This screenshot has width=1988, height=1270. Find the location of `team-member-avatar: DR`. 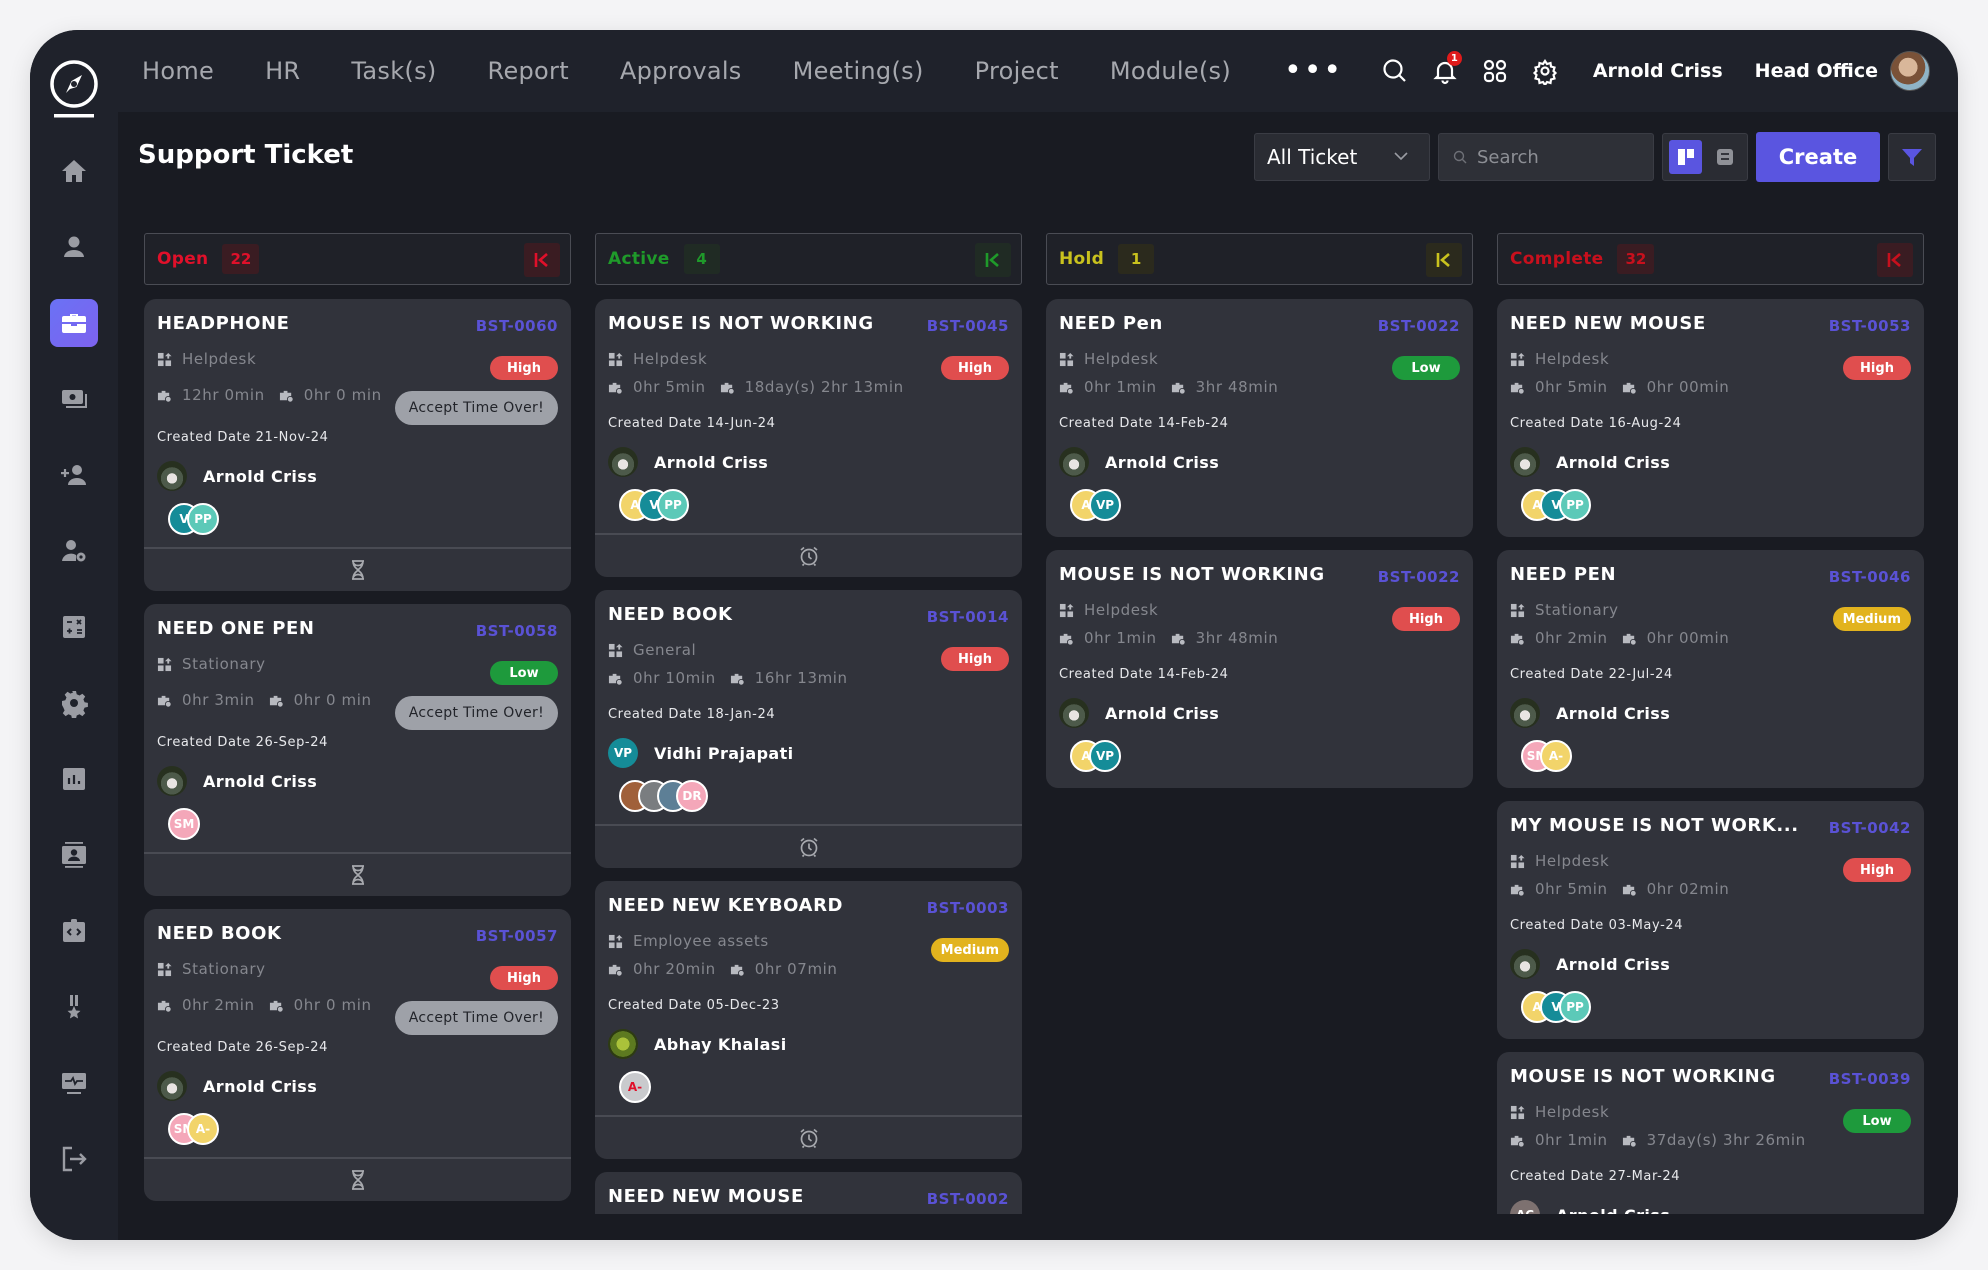

team-member-avatar: DR is located at coordinates (692, 796).